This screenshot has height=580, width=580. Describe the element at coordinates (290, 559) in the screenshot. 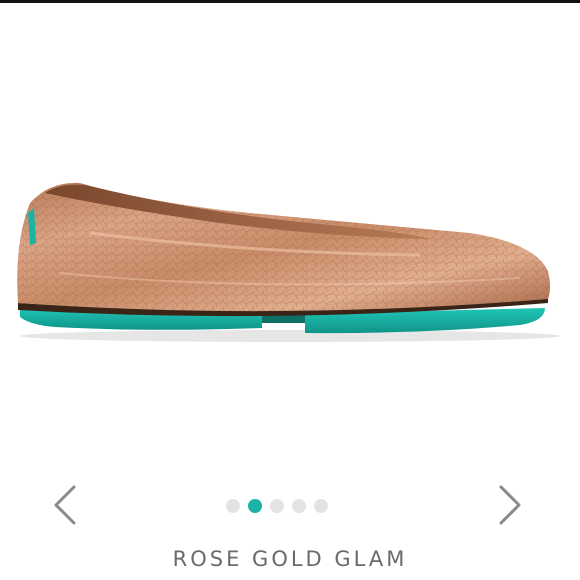

I see `product-color-name: ROSE GOLD GLAM` at that location.